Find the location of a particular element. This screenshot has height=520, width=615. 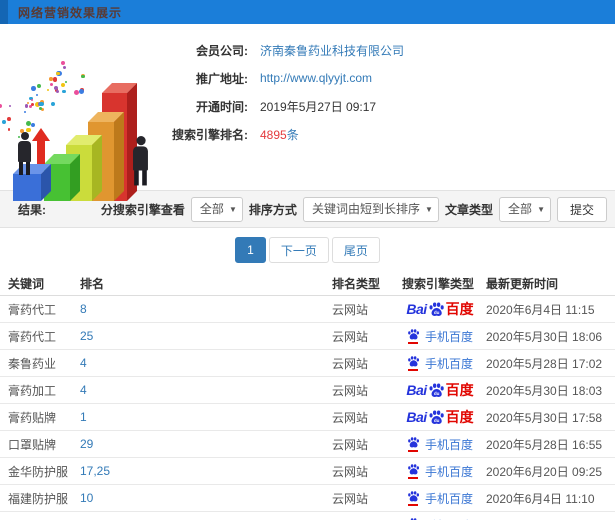

pagination: 1 下一页 尾页 is located at coordinates (307, 250).